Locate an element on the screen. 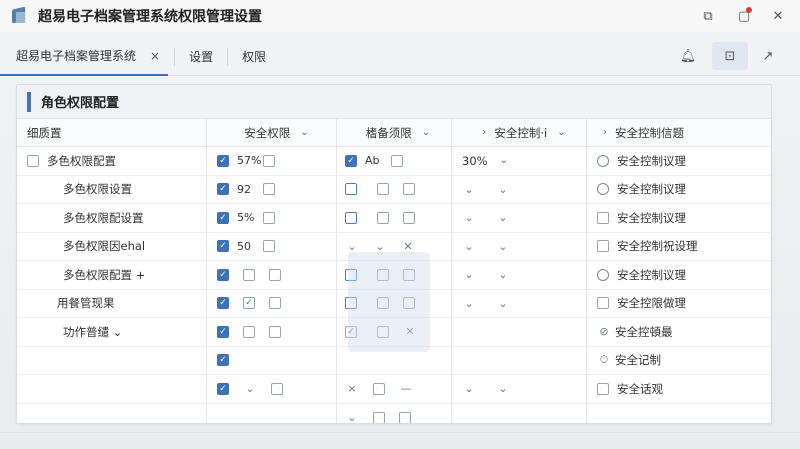 The width and height of the screenshot is (800, 449). footer-divider is located at coordinates (400, 432).